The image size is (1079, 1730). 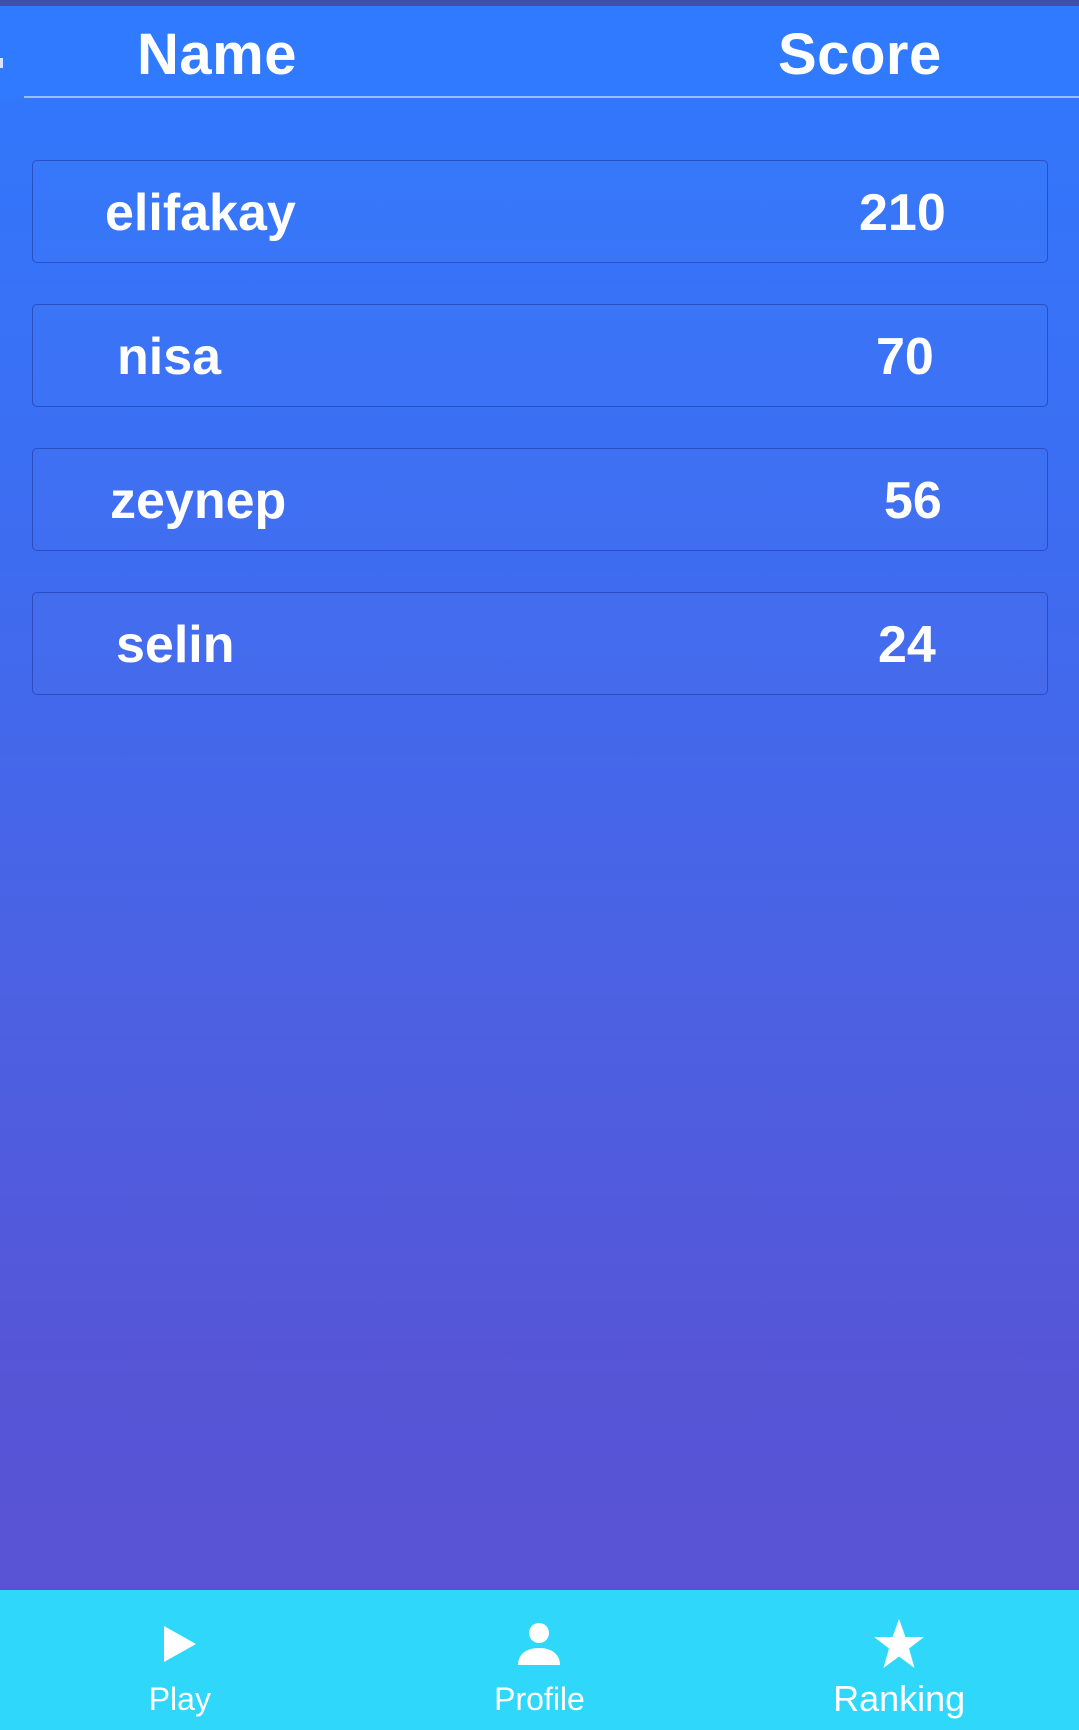 I want to click on player-name: selin, so click(x=175, y=645).